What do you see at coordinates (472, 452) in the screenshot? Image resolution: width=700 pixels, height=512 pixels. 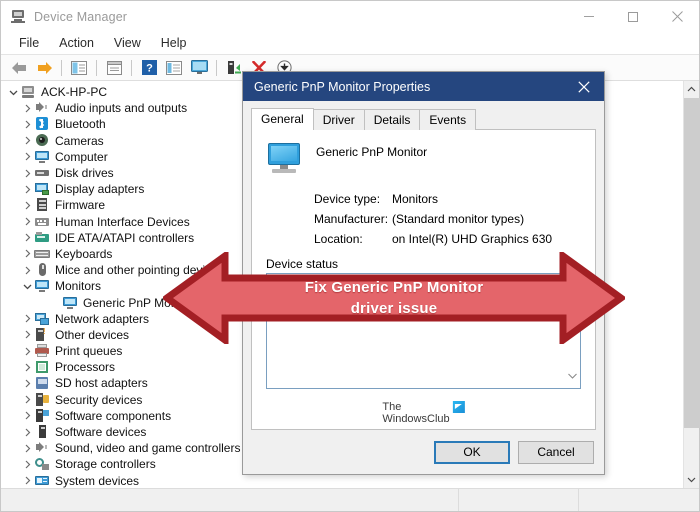 I see `ok-button: OK` at bounding box center [472, 452].